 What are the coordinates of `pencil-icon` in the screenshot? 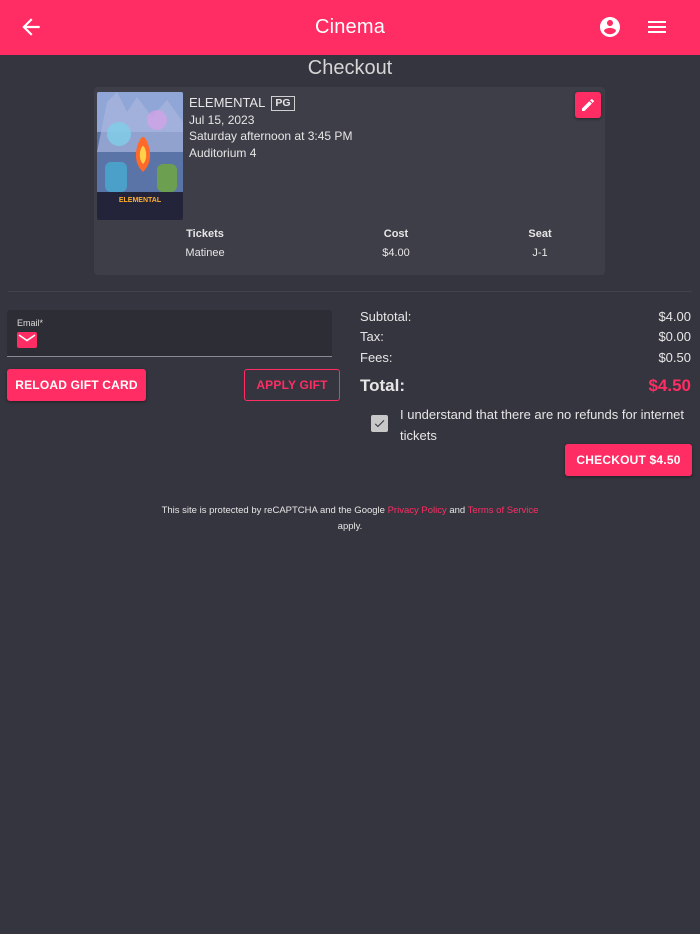 It's located at (588, 104).